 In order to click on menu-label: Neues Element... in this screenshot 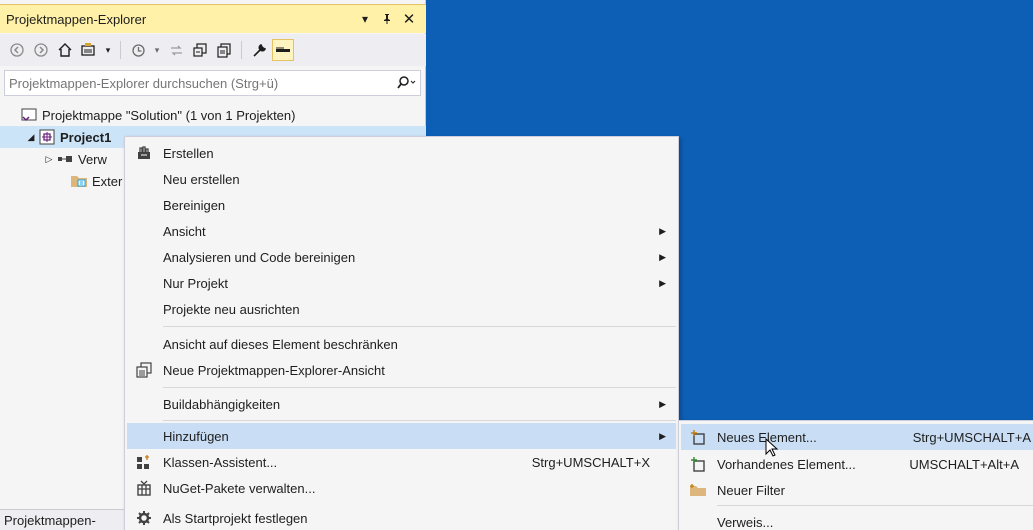, I will do `click(767, 437)`.